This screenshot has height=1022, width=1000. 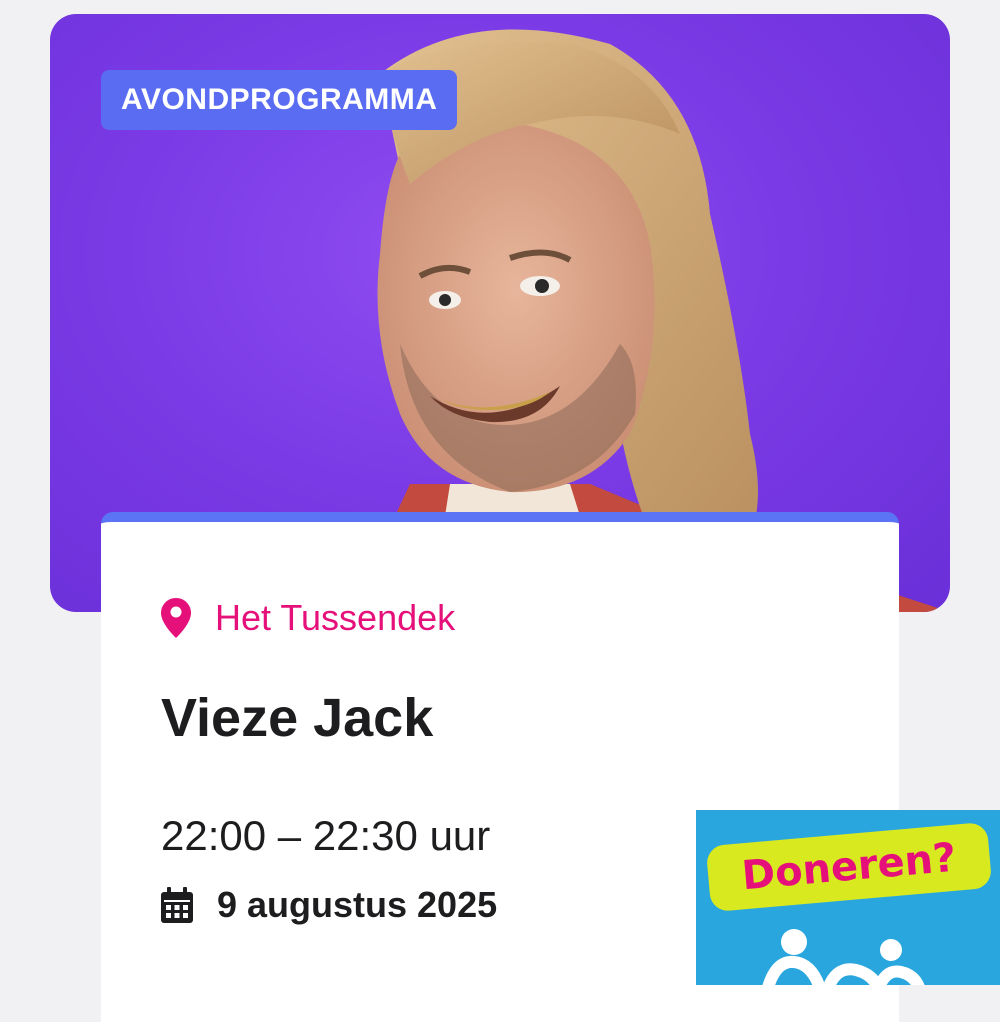 I want to click on calendar-icon, so click(x=177, y=905).